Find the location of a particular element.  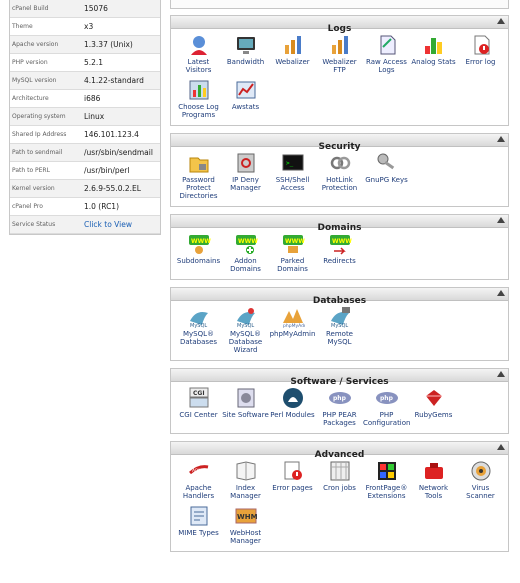

item-label: Apache Handlers is located at coordinates (198, 492).